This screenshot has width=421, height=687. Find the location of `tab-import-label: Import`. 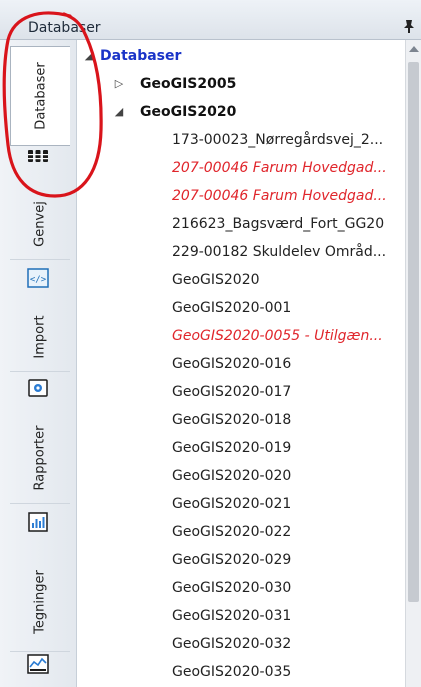

tab-import-label: Import is located at coordinates (40, 336).